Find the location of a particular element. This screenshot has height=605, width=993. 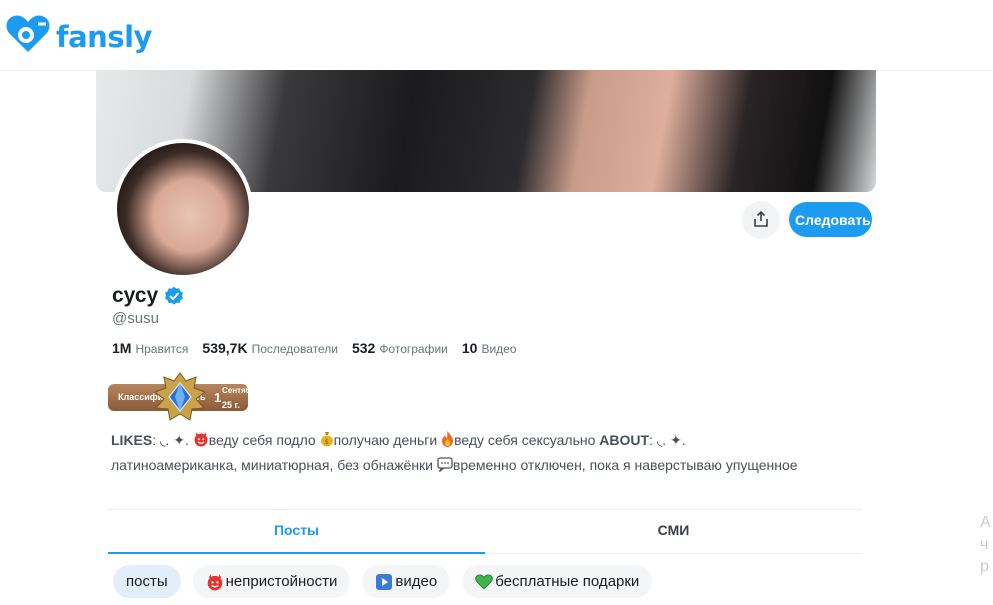

stat-value: 1M is located at coordinates (122, 348).